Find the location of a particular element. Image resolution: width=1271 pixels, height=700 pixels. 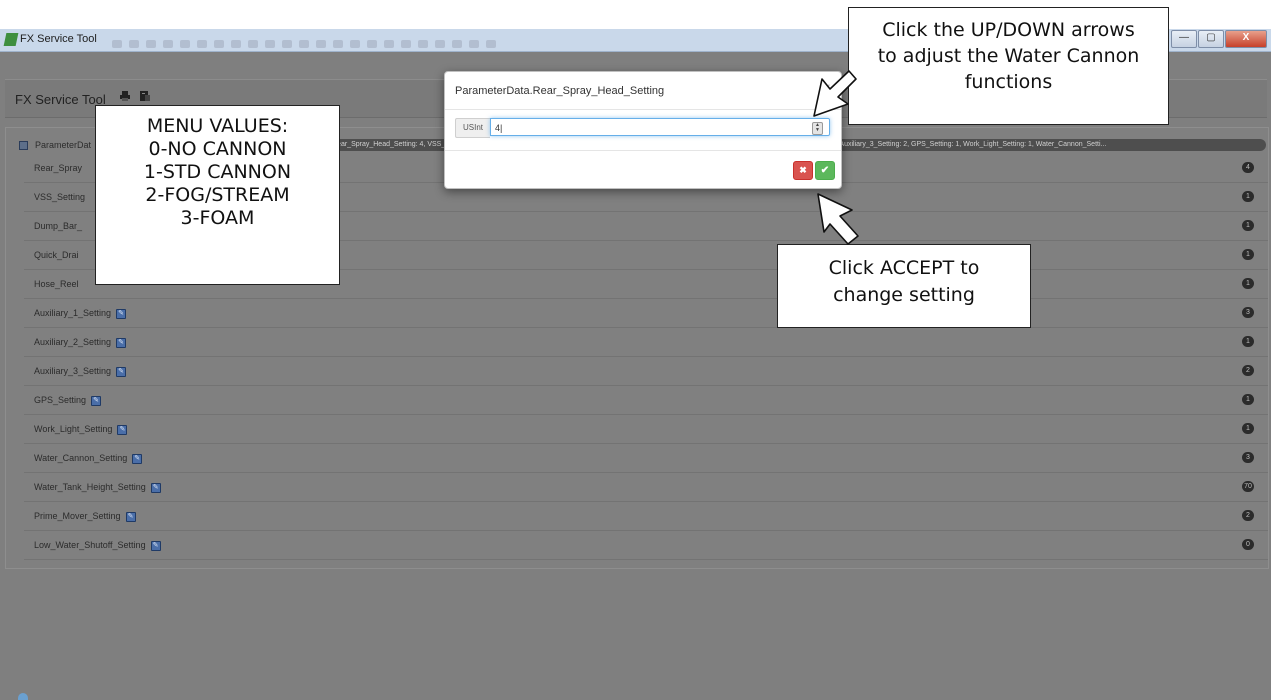

accept-callout: Click ACCEPT to change setting is located at coordinates (904, 286).